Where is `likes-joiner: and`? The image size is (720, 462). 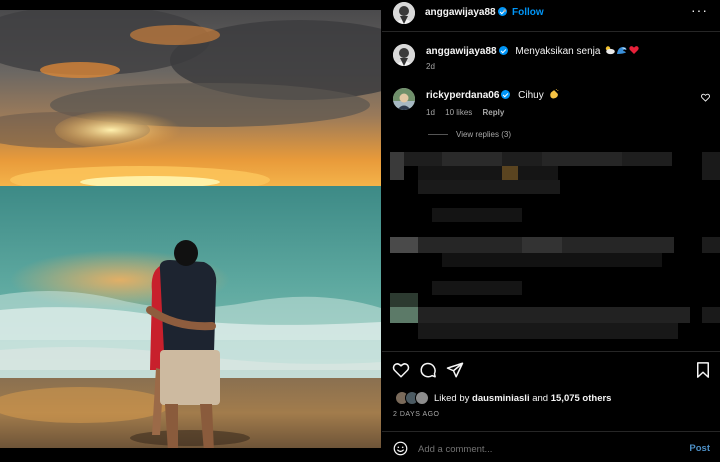 likes-joiner: and is located at coordinates (540, 398).